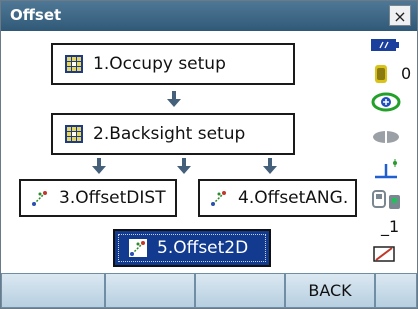 The height and width of the screenshot is (309, 418). I want to click on menu-item-offset-ang: 4.OffsetANG., so click(277, 198).